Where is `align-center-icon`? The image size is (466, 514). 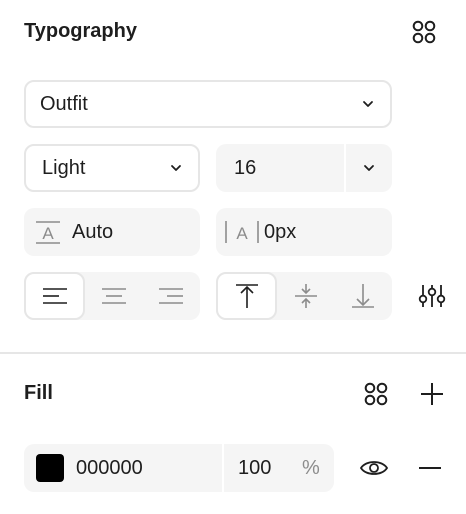 align-center-icon is located at coordinates (113, 296).